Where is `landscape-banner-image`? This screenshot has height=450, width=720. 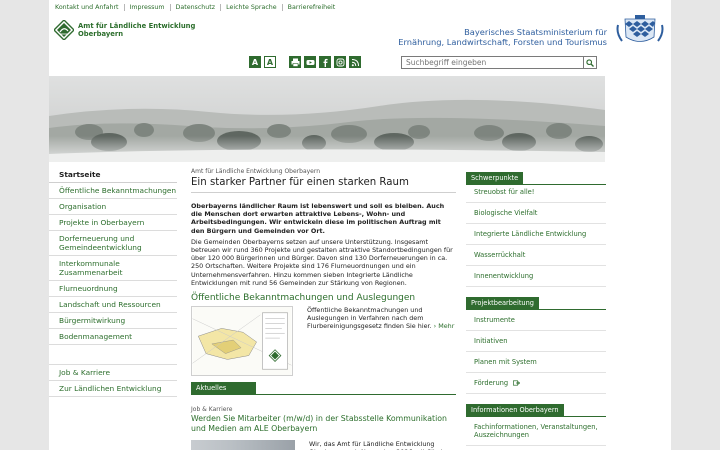
landscape-banner-image is located at coordinates (327, 119).